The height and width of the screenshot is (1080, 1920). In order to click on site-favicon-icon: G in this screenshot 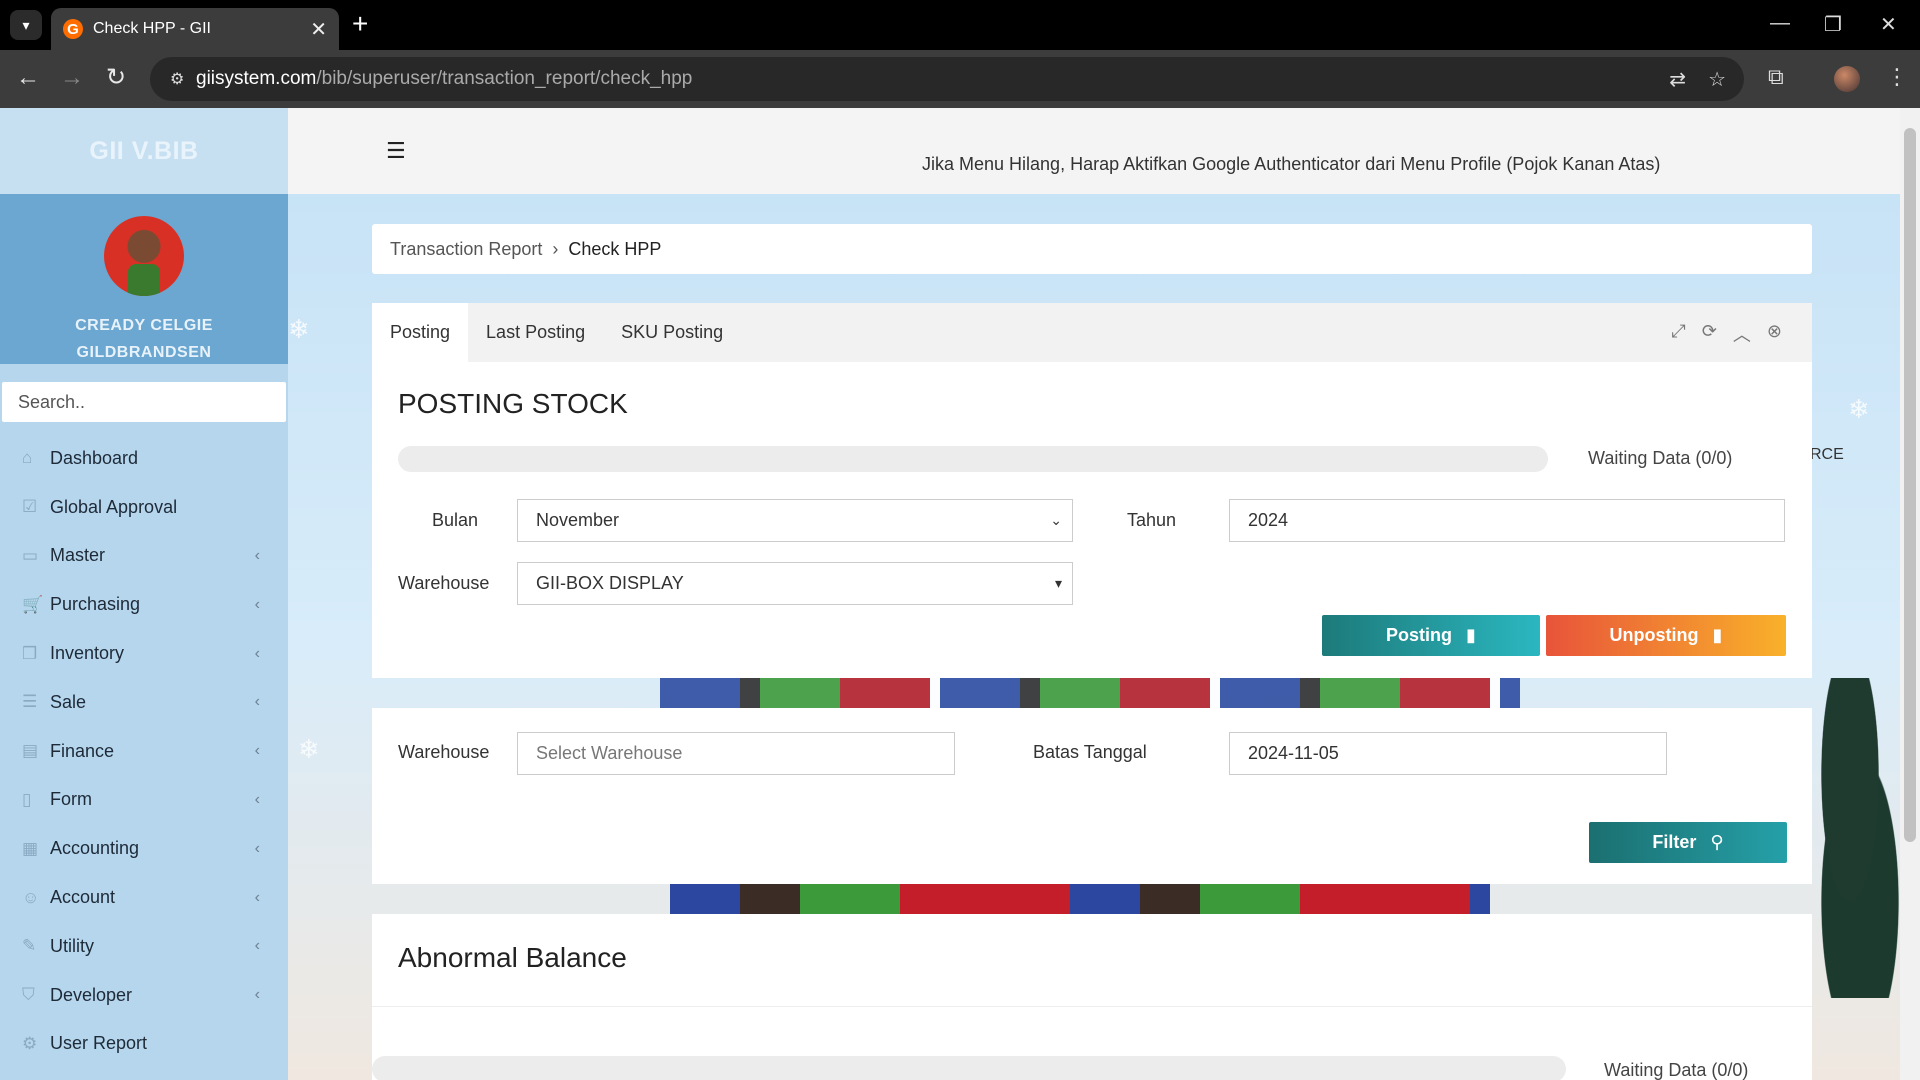, I will do `click(73, 29)`.